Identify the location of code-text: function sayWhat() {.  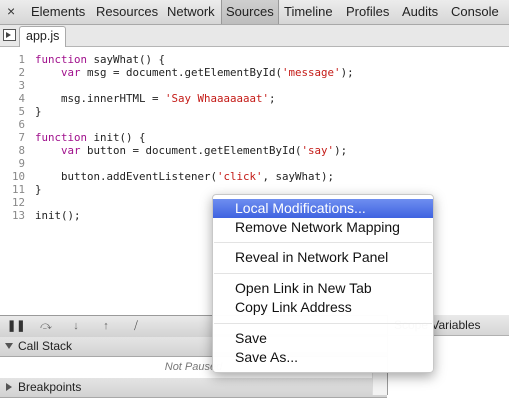
(100, 59).